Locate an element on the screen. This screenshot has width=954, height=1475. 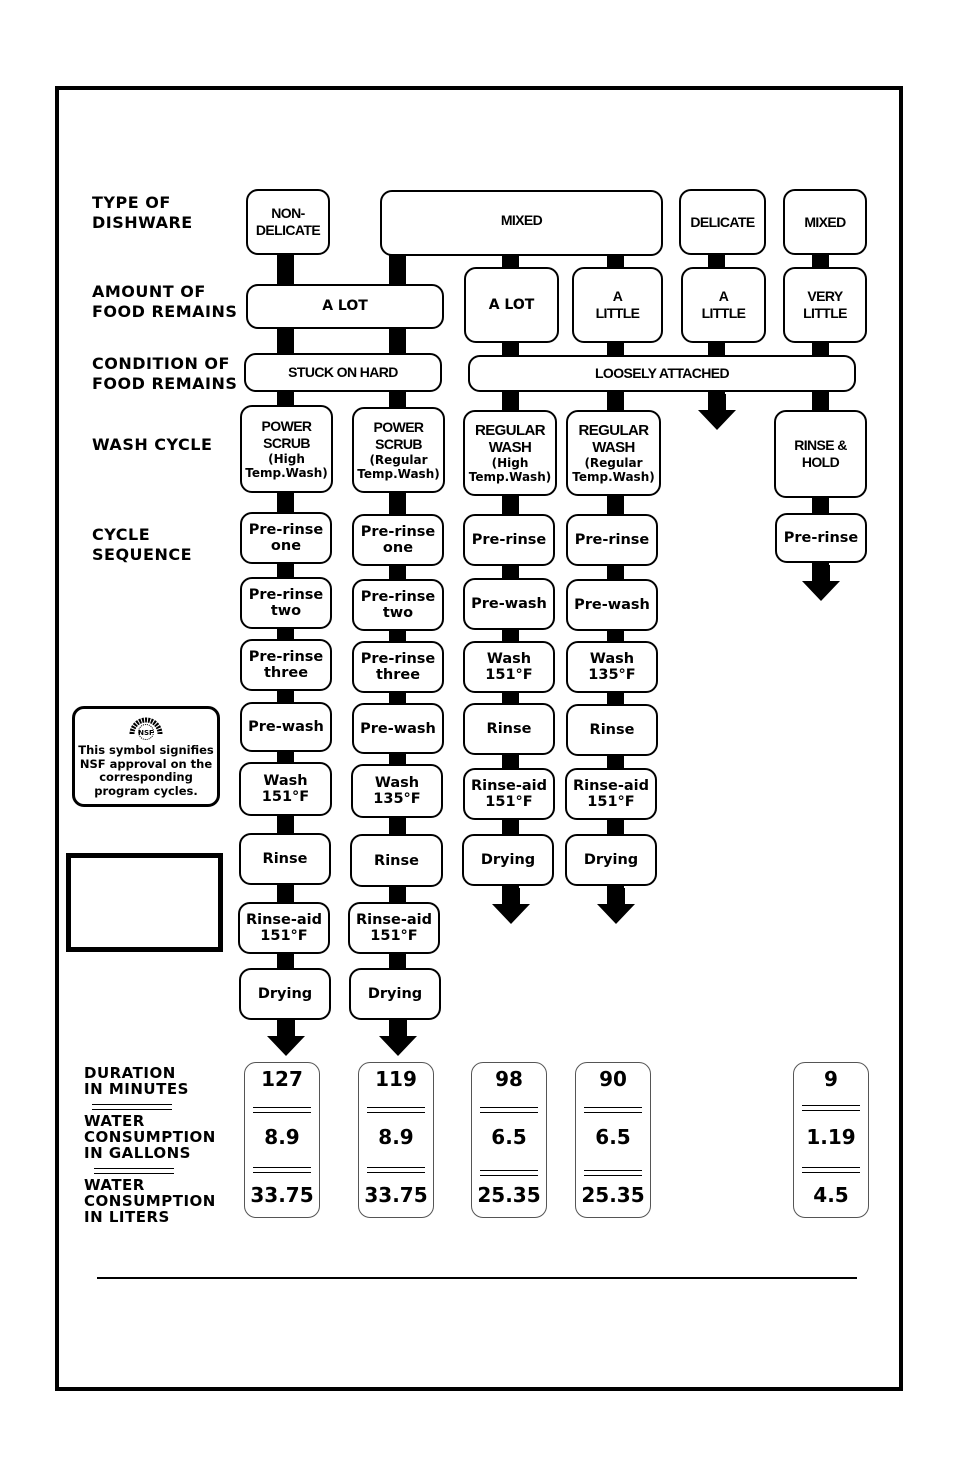
duration-value: 98 is located at coordinates (509, 1079).